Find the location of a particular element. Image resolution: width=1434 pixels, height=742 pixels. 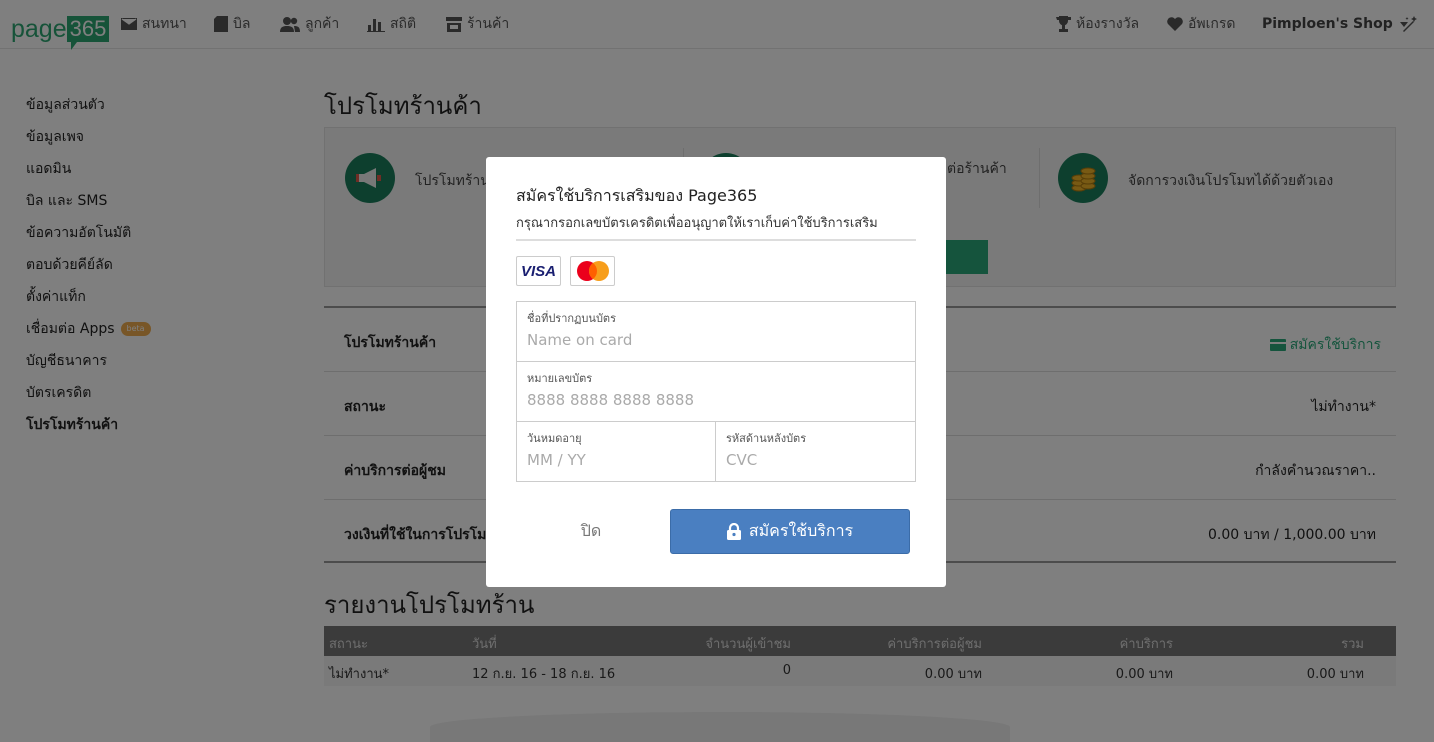

card-number-input is located at coordinates (712, 400).